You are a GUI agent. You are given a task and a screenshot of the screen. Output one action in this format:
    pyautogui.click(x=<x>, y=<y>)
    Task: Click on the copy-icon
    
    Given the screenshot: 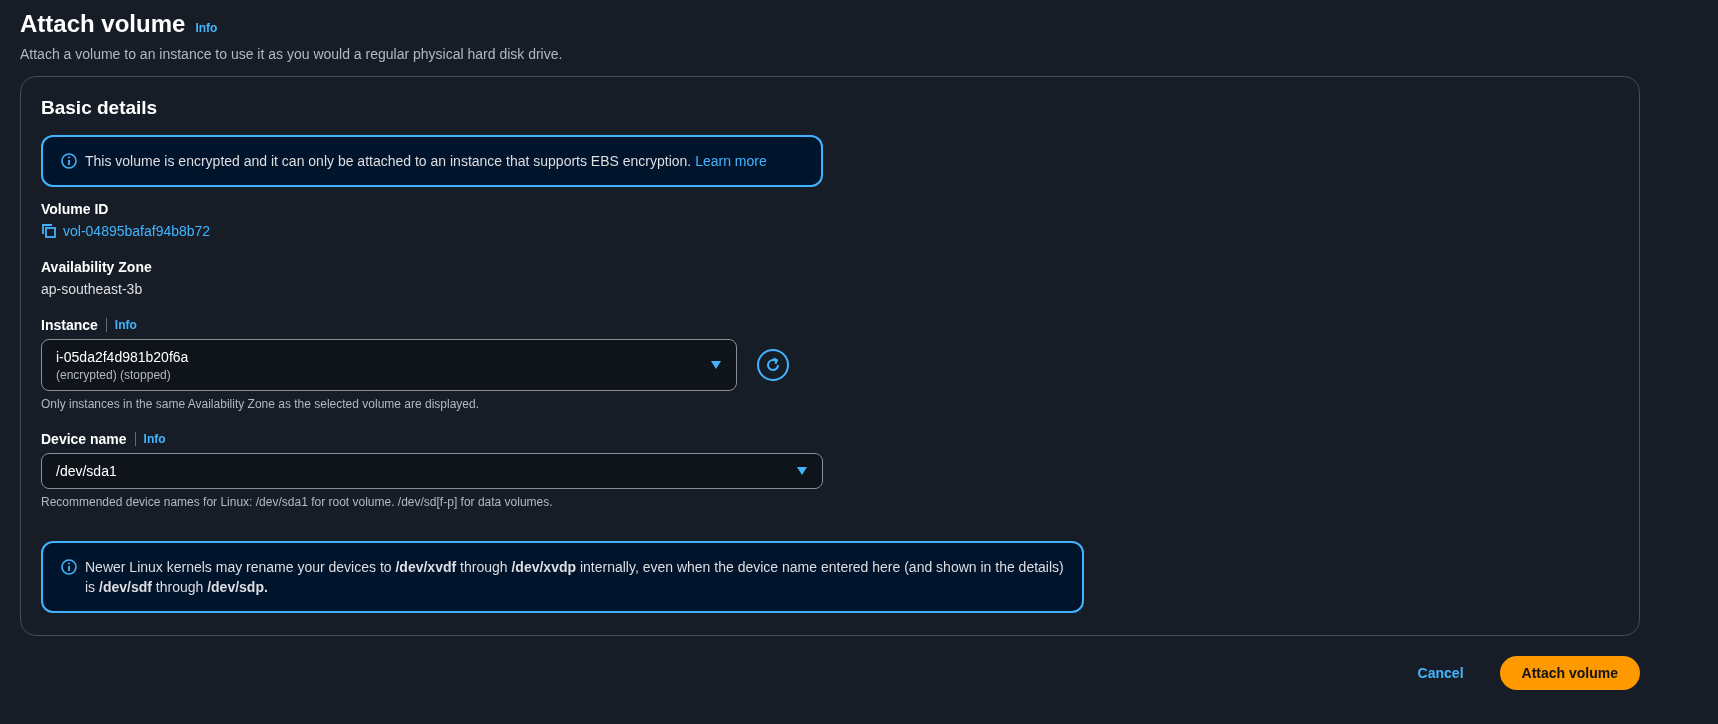 What is the action you would take?
    pyautogui.click(x=49, y=231)
    